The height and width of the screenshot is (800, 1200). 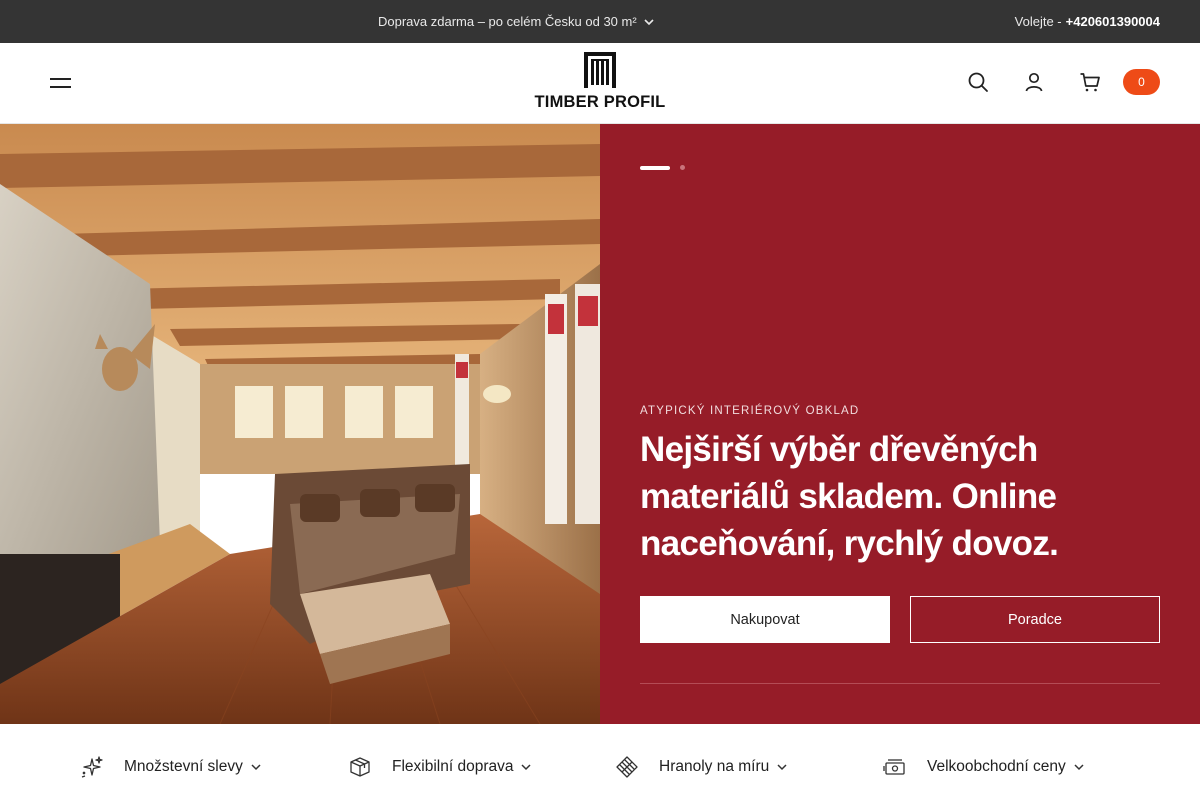 I want to click on feature-custom-beams: Hranoly na míru, so click(x=701, y=767).